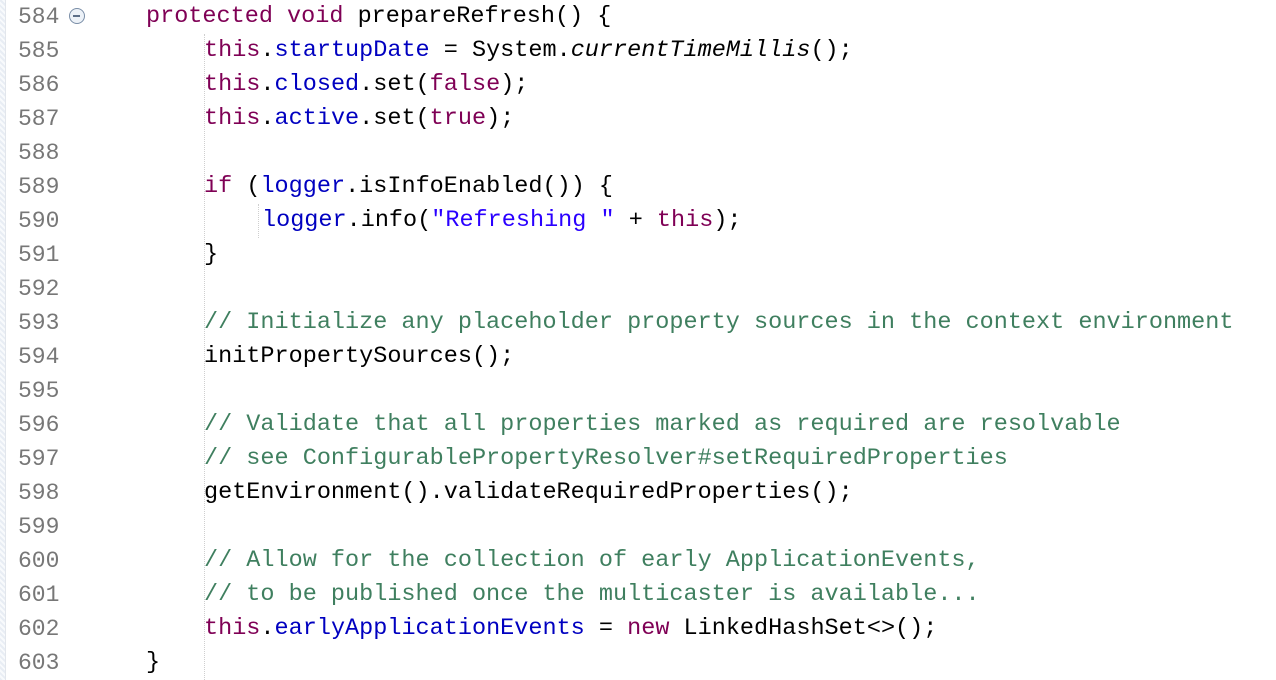  I want to click on line-number: 587, so click(39, 119).